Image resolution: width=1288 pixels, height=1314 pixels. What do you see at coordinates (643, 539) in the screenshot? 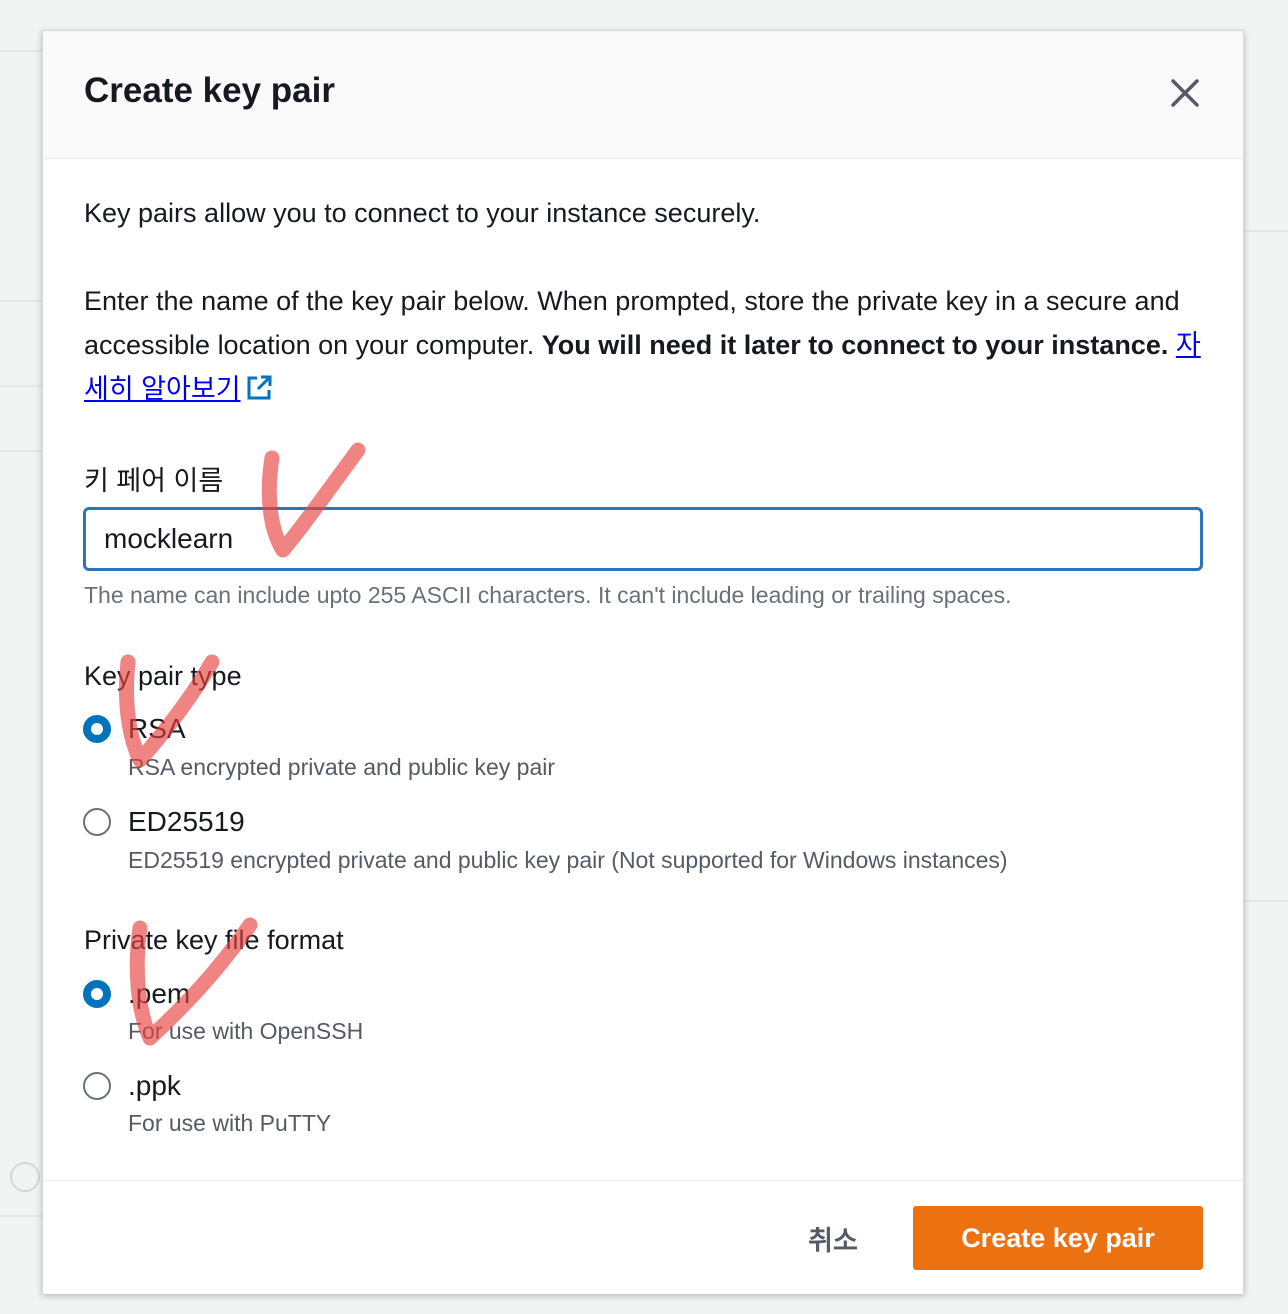
I see `key-pair-name-input` at bounding box center [643, 539].